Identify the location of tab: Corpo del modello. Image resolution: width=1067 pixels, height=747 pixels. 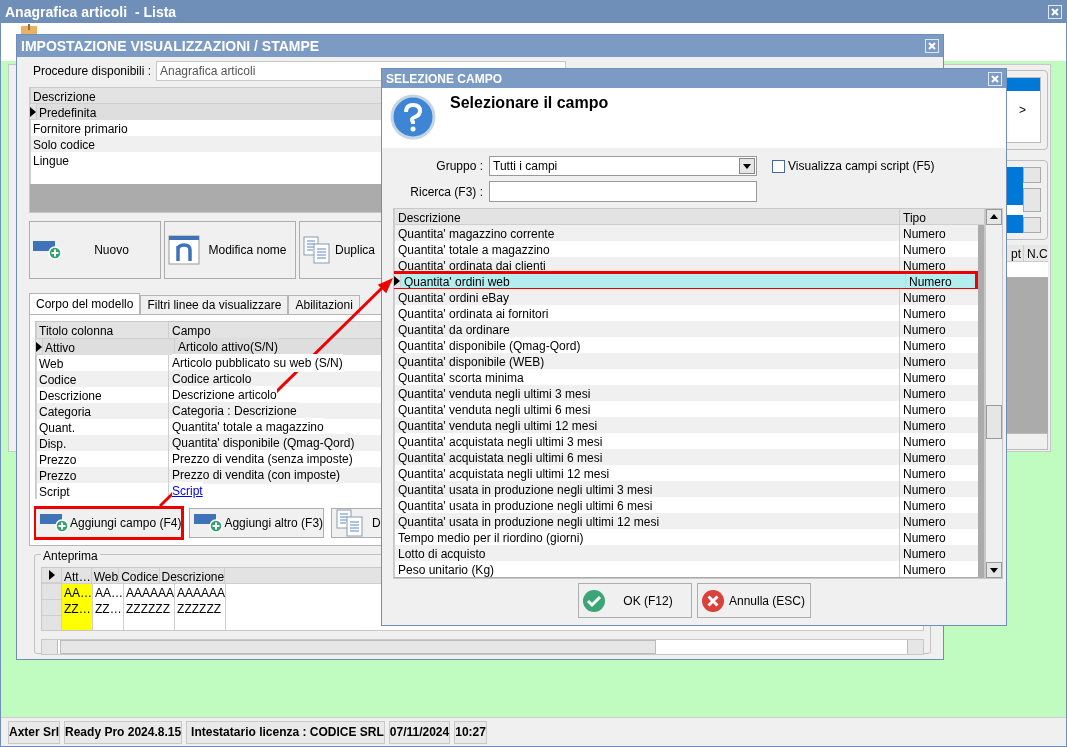
(85, 303).